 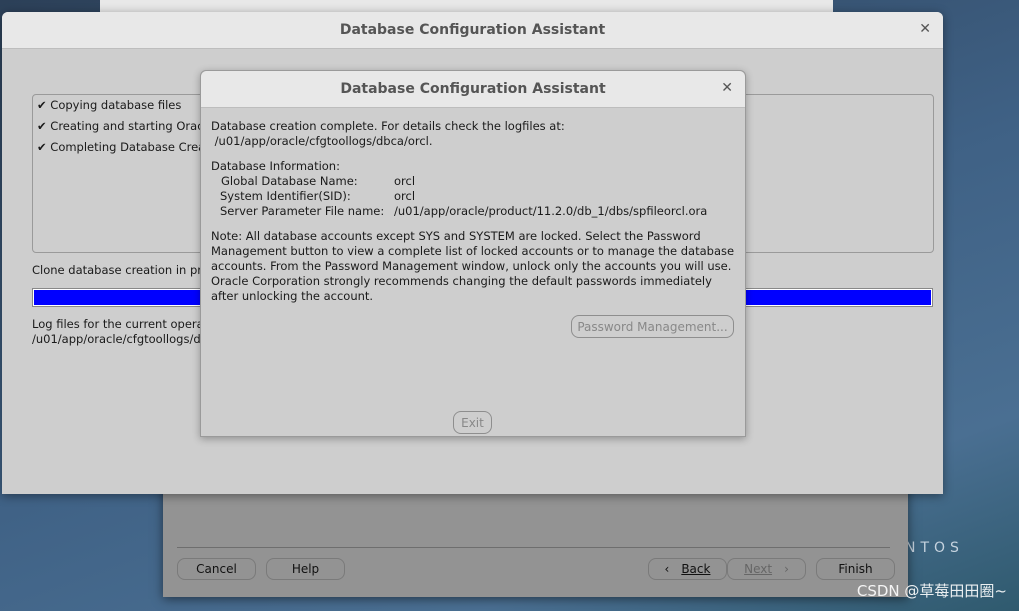 I want to click on back-button: ‹ Back, so click(x=687, y=569).